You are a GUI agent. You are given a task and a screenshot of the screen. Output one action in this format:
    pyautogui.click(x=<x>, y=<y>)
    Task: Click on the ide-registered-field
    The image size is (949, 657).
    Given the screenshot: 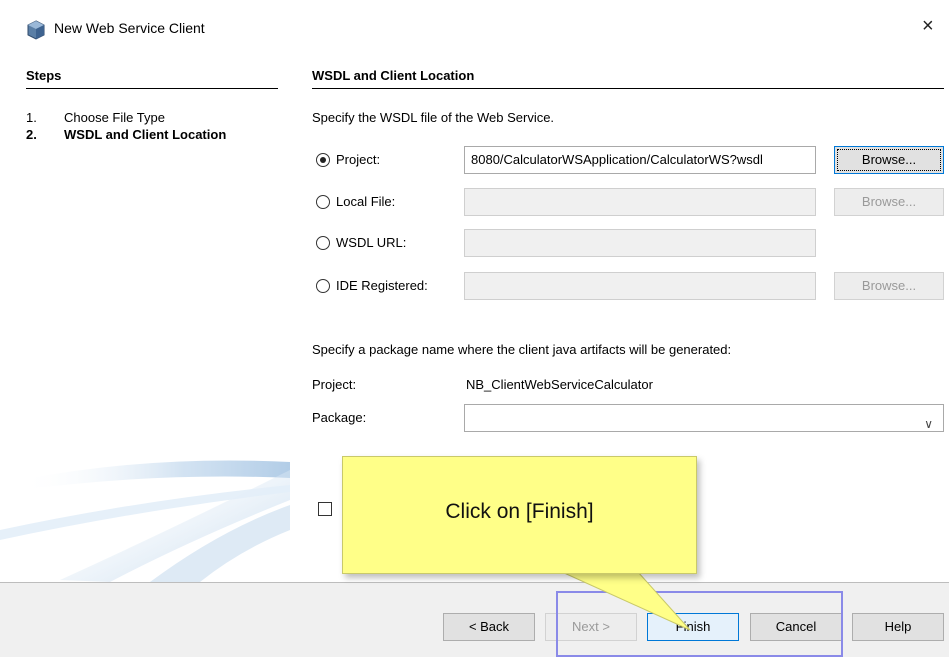 What is the action you would take?
    pyautogui.click(x=640, y=286)
    